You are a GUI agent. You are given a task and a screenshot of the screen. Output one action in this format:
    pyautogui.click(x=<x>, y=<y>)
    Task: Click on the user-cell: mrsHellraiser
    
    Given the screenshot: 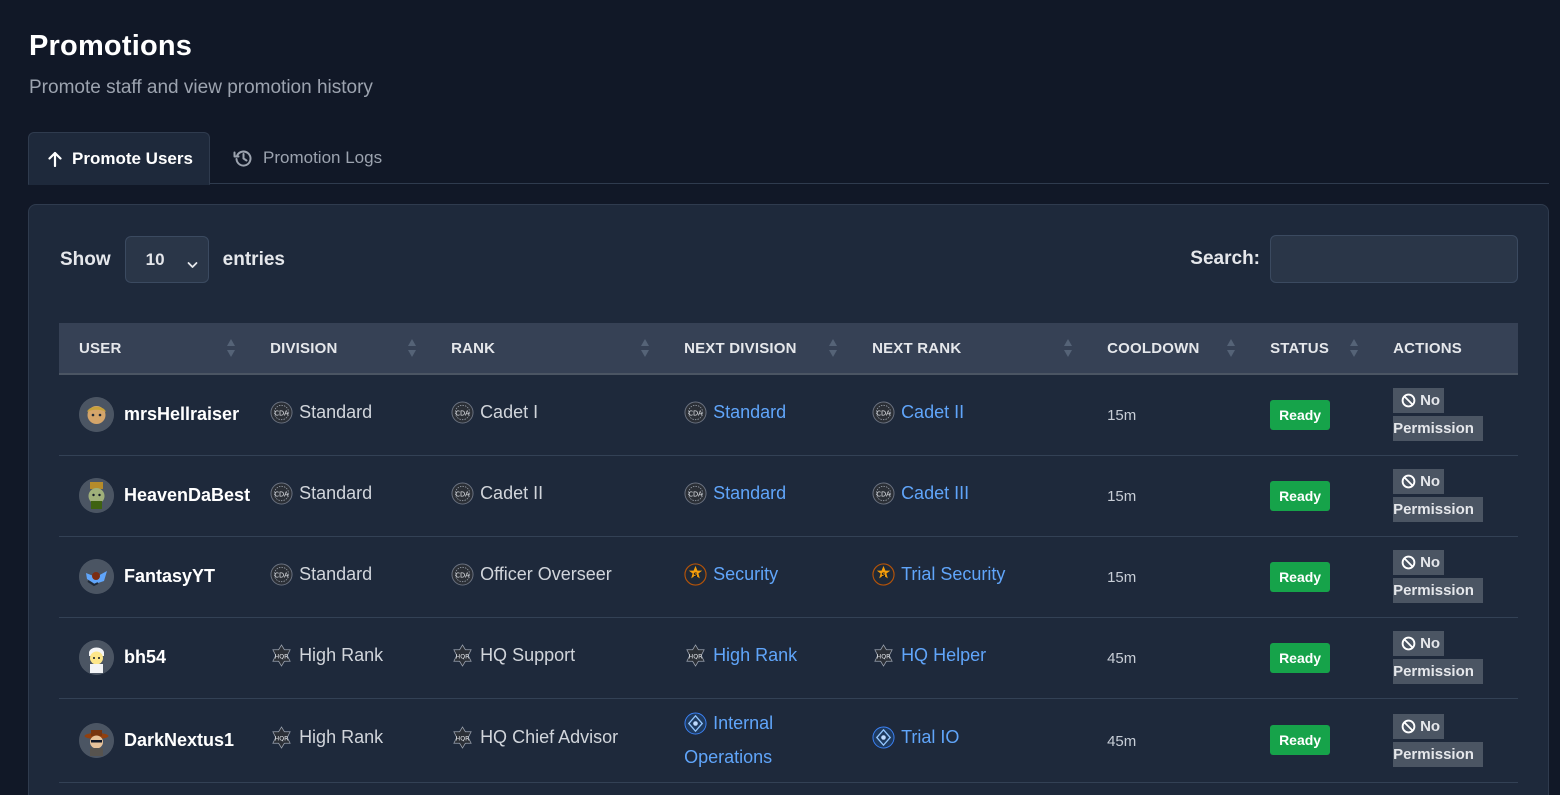 What is the action you would take?
    pyautogui.click(x=164, y=415)
    